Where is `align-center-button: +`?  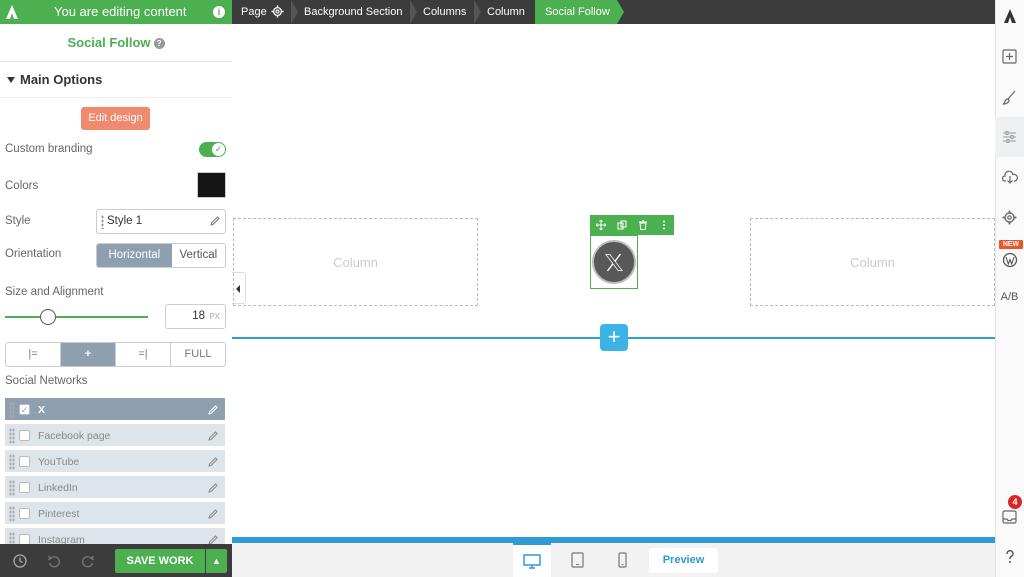 align-center-button: + is located at coordinates (88, 354).